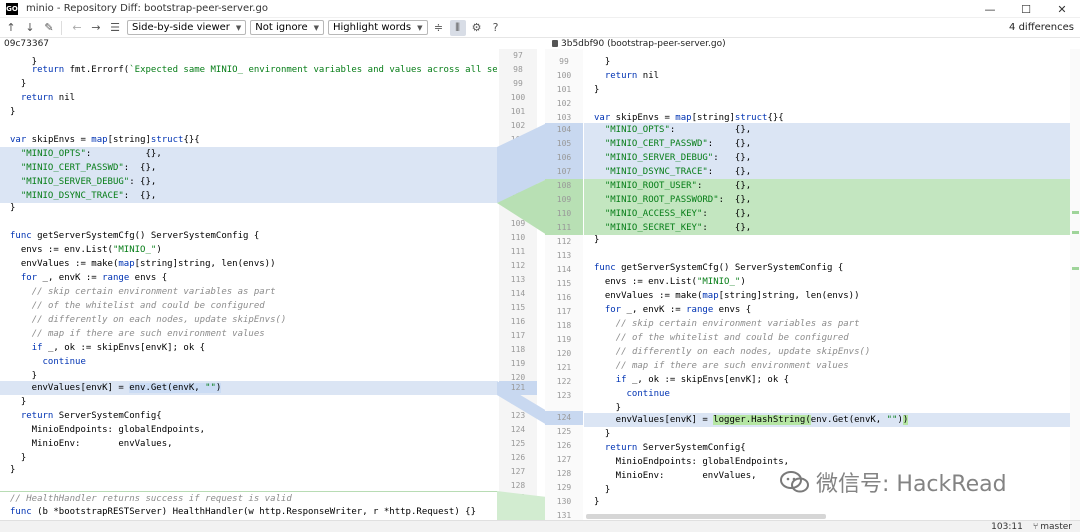 This screenshot has width=1080, height=532. I want to click on lock-icon, so click(555, 43).